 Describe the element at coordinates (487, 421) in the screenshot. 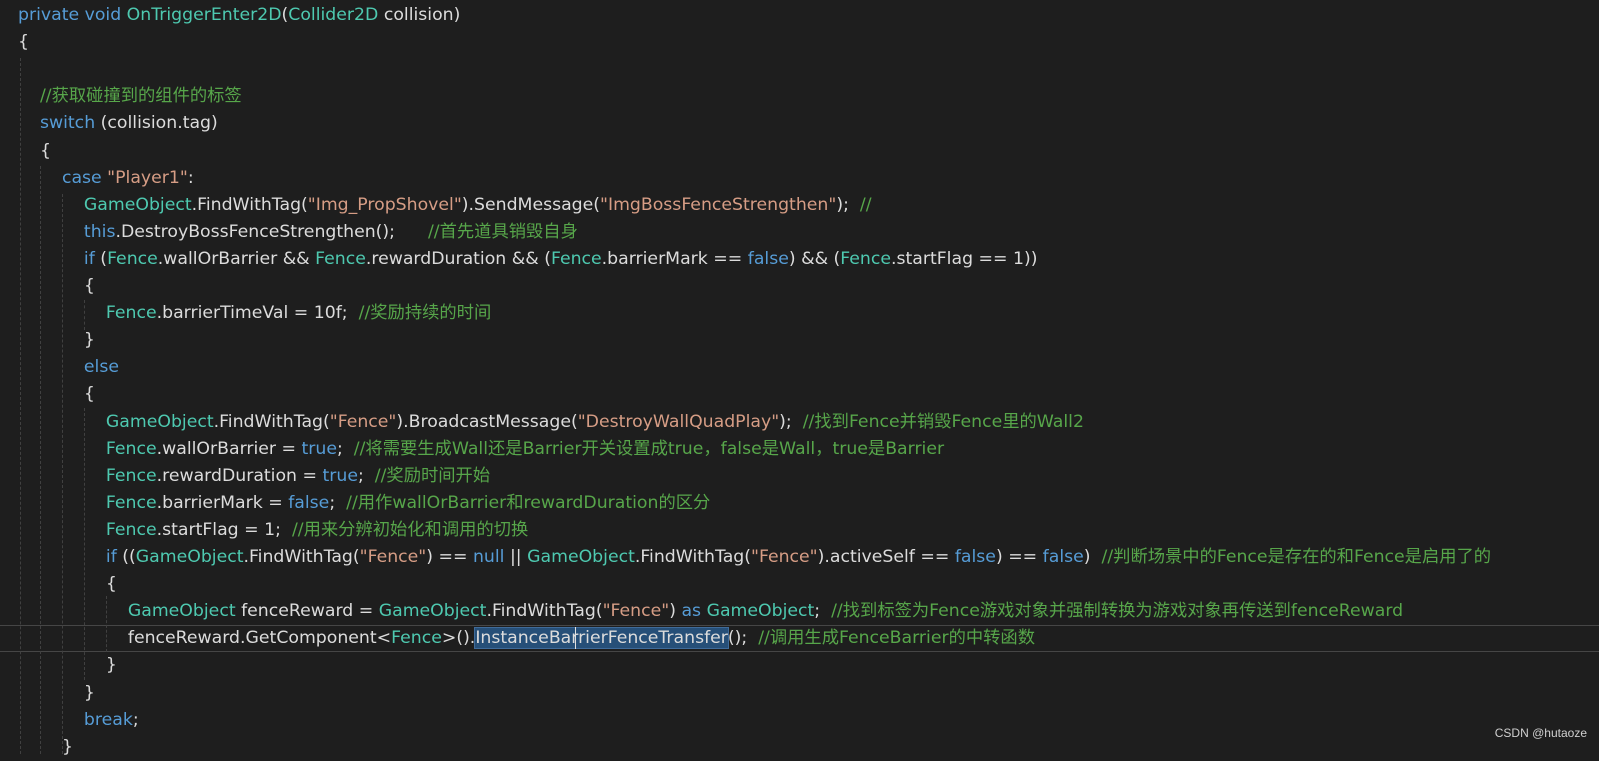

I see `code-token: ).BroadcastMessage(` at that location.